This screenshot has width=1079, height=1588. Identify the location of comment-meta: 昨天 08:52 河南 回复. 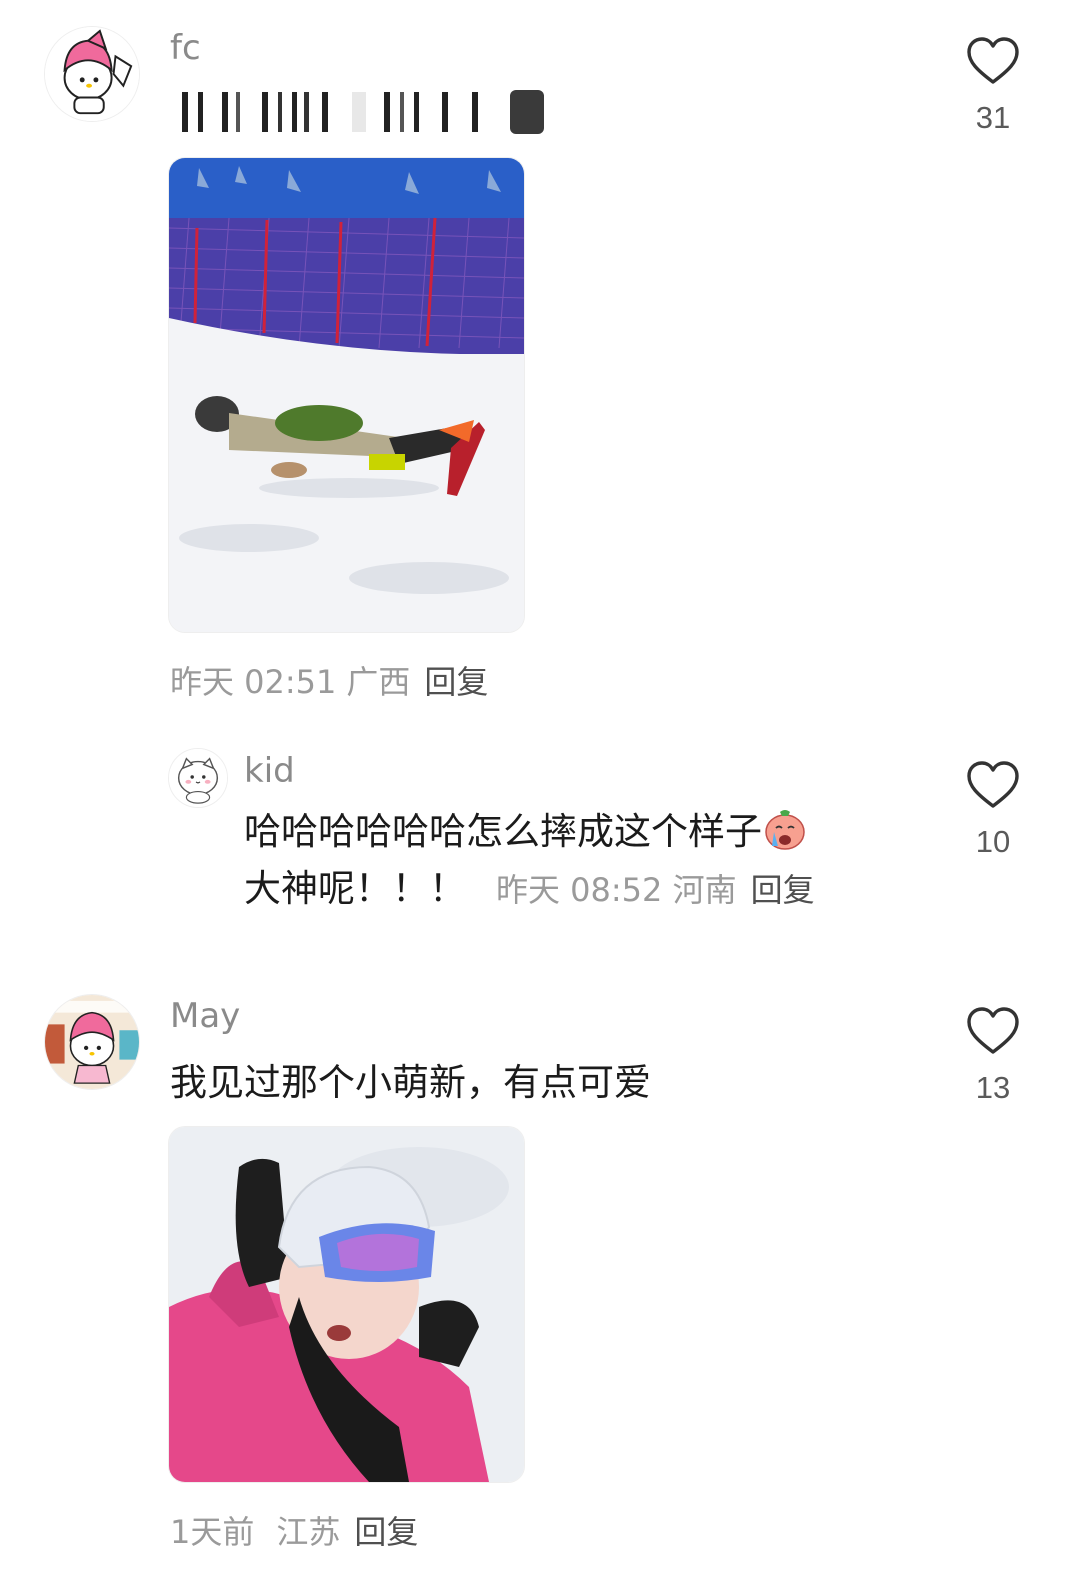
(655, 890).